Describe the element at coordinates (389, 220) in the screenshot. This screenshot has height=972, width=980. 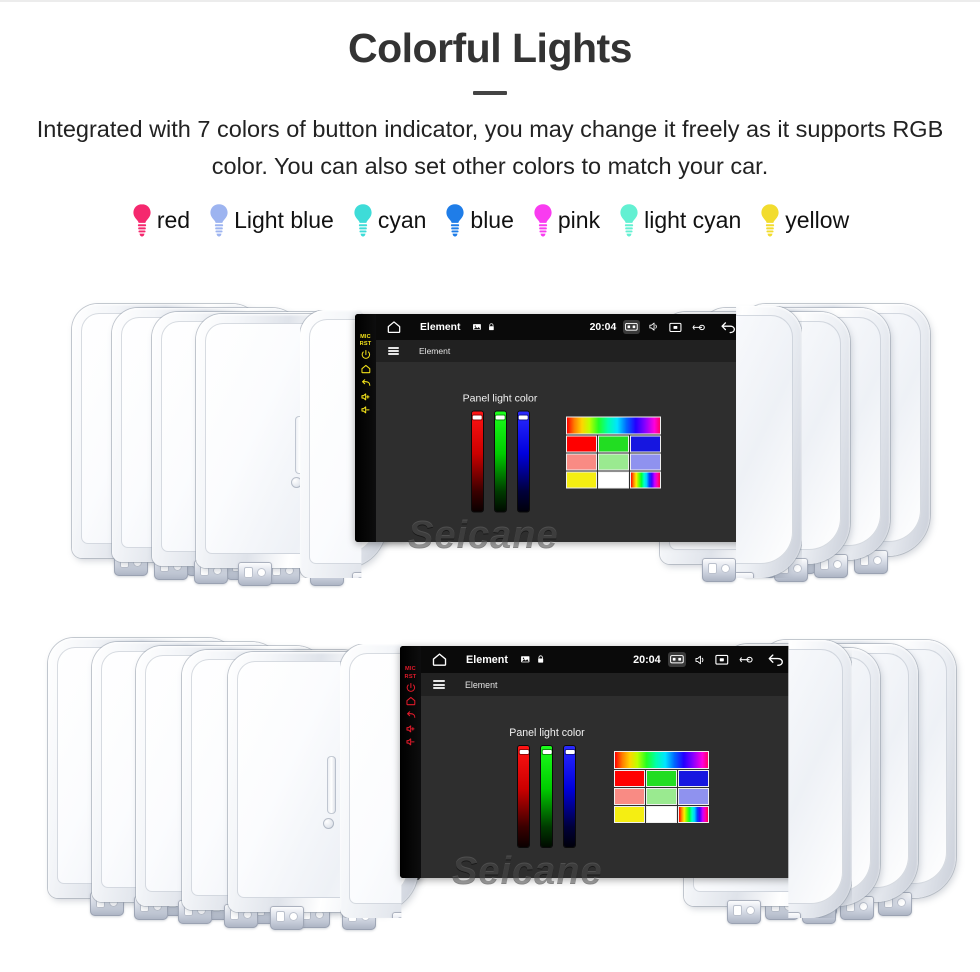
I see `legend-item-cyan: cyan` at that location.